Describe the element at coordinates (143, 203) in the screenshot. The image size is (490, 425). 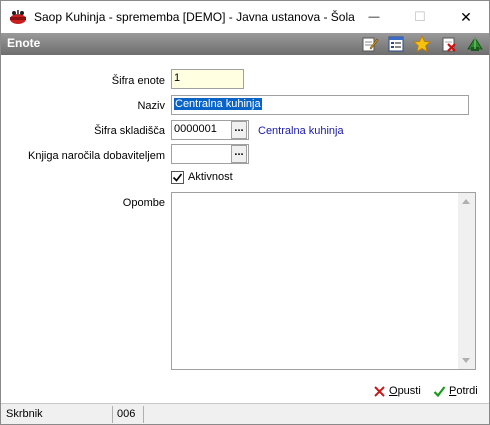
I see `opombe-label: Opombe` at that location.